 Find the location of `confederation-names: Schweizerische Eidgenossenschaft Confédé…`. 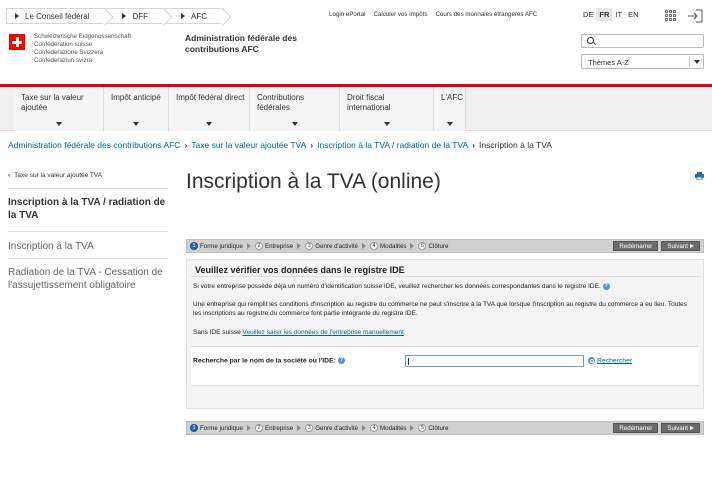

confederation-names: Schweizerische Eidgenossenschaft Confédé… is located at coordinates (82, 48).